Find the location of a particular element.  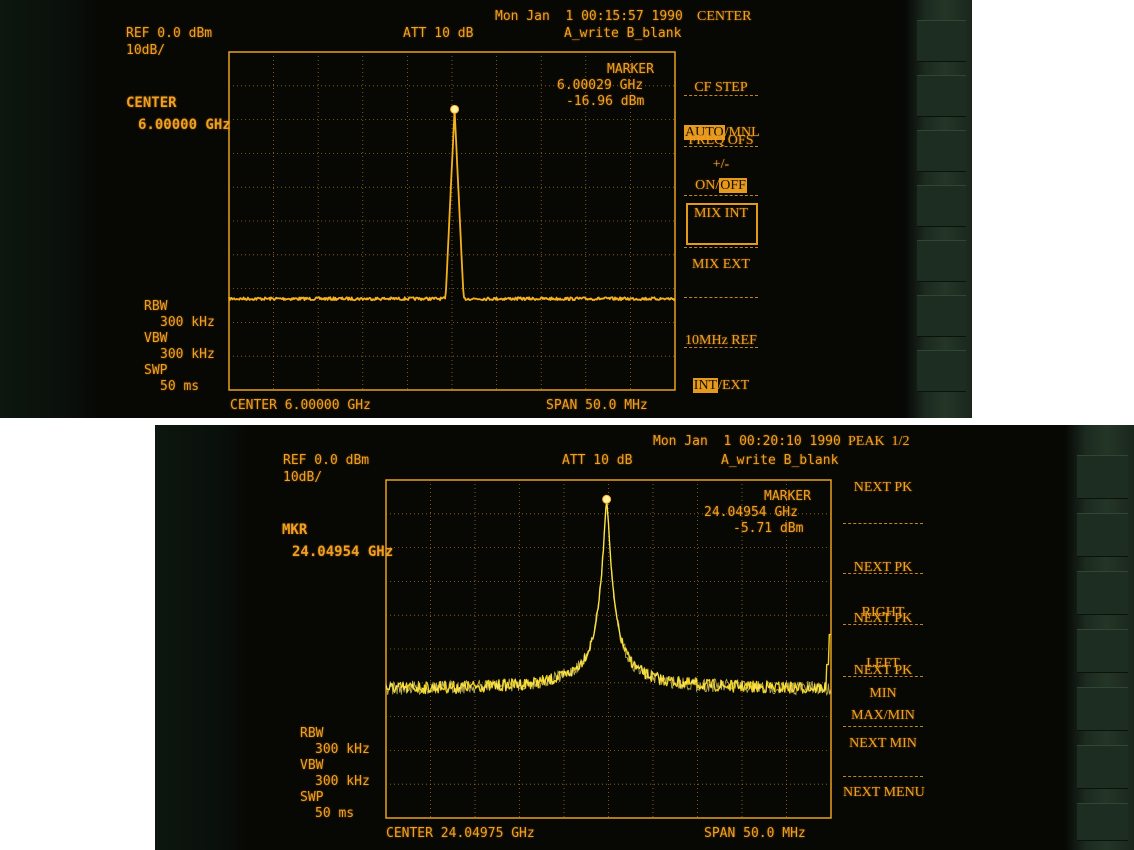

softkey-mix-ext: MIX EXT is located at coordinates (721, 265).